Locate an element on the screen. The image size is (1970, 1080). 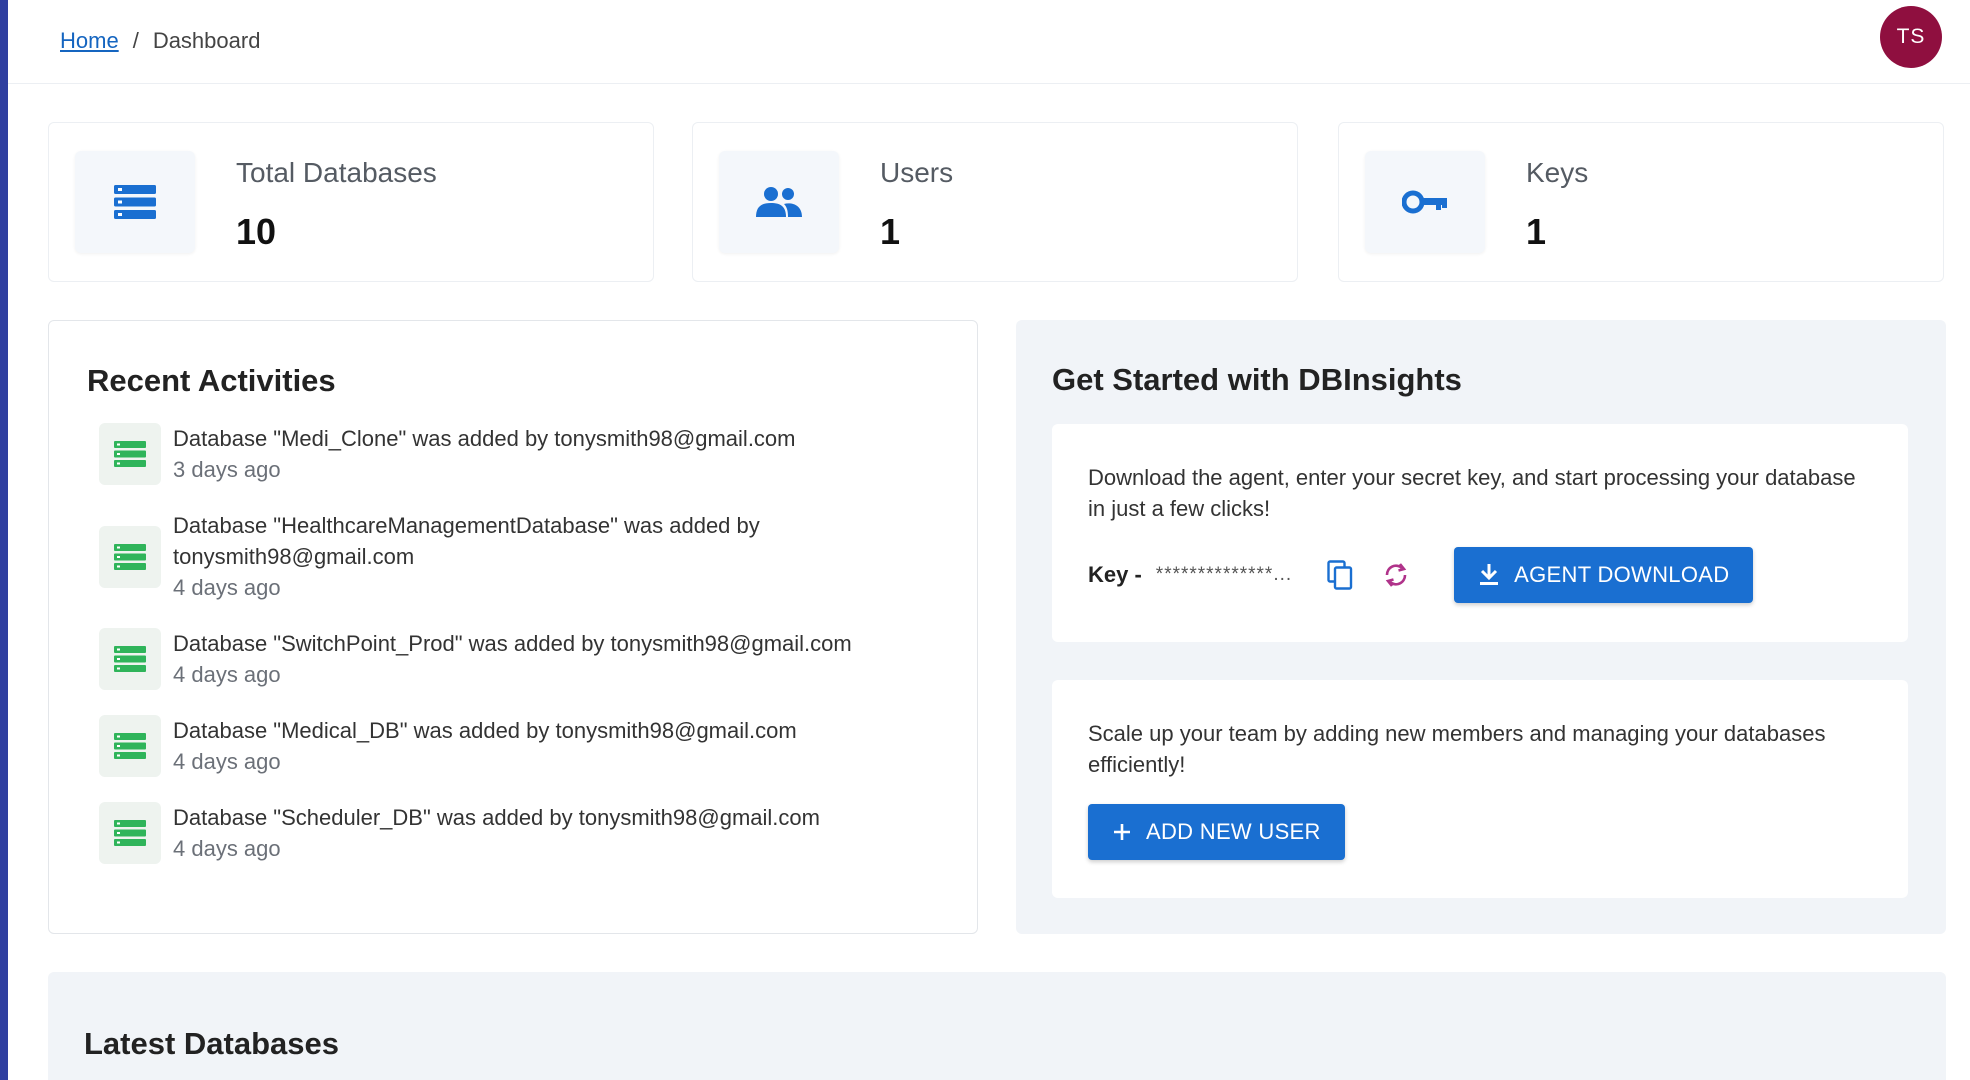
add-new-user-button: ADD NEW USER is located at coordinates (1216, 832).